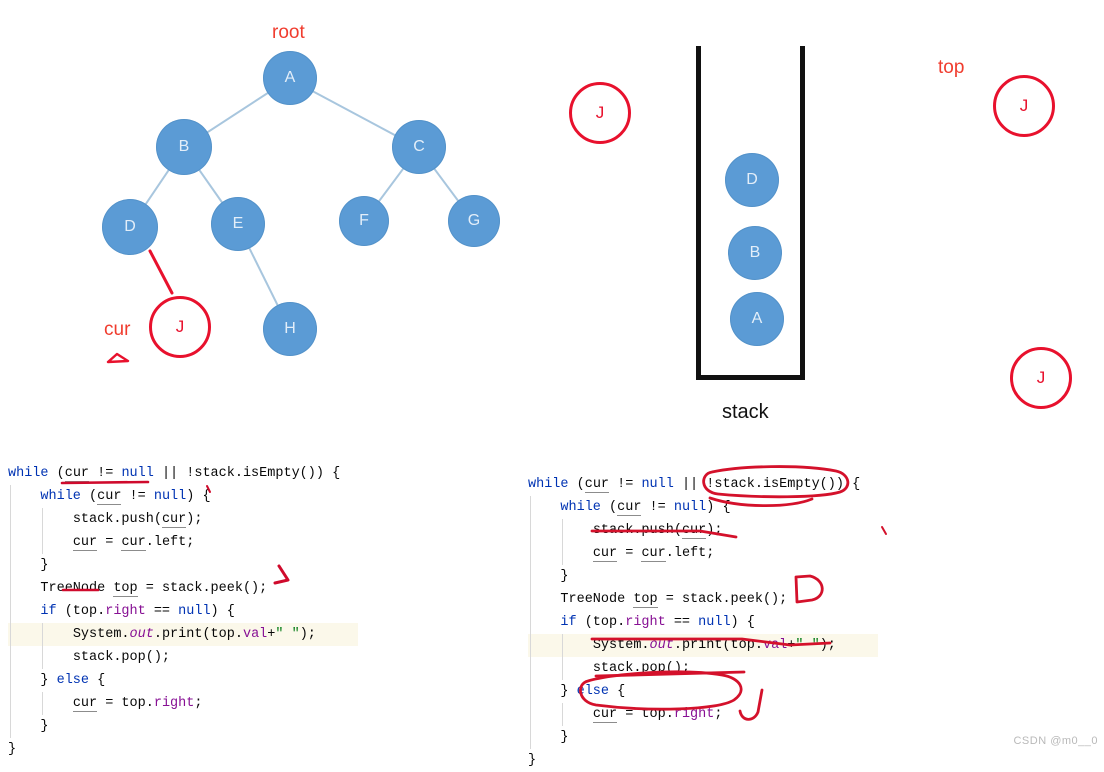  I want to click on tree-node-c: C, so click(419, 147).